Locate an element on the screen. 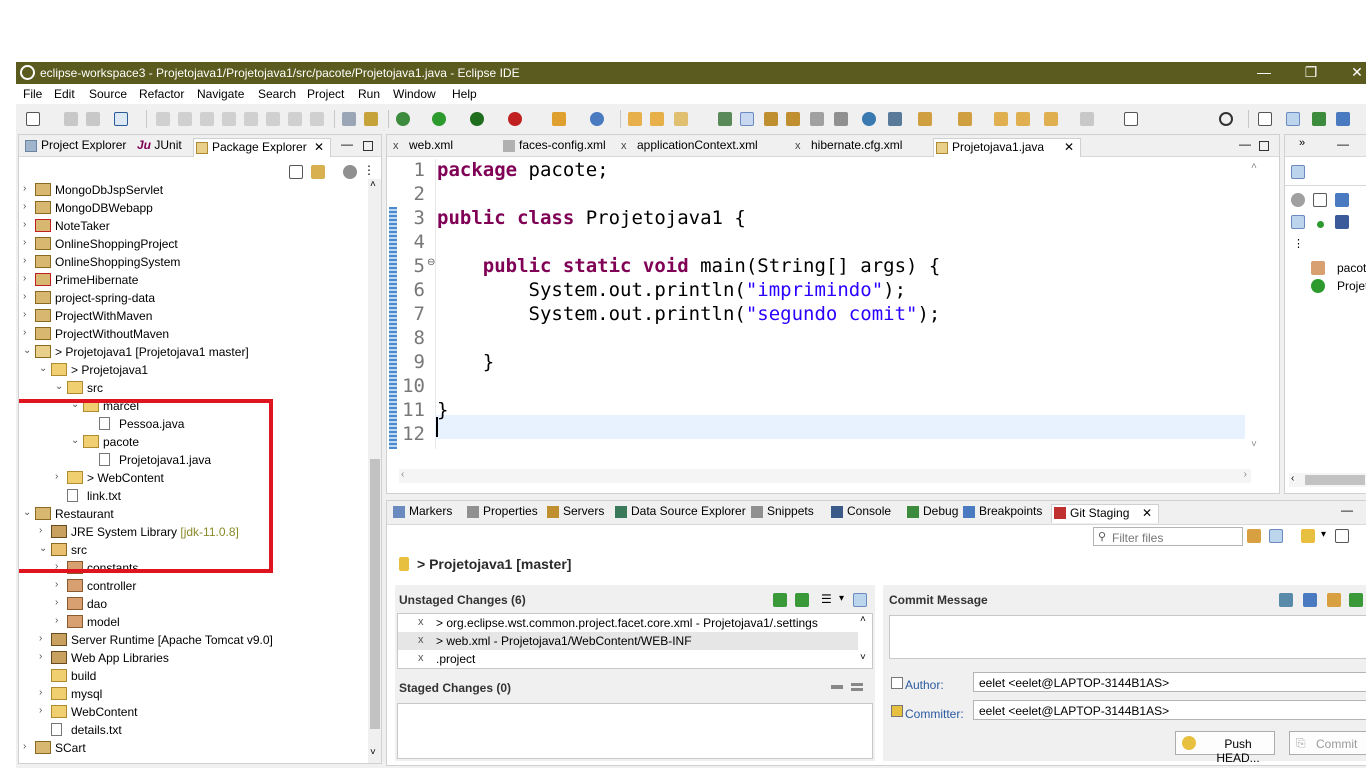 Image resolution: width=1366 pixels, height=768 pixels. outline-menu-icon: ⋮ is located at coordinates (1298, 243).